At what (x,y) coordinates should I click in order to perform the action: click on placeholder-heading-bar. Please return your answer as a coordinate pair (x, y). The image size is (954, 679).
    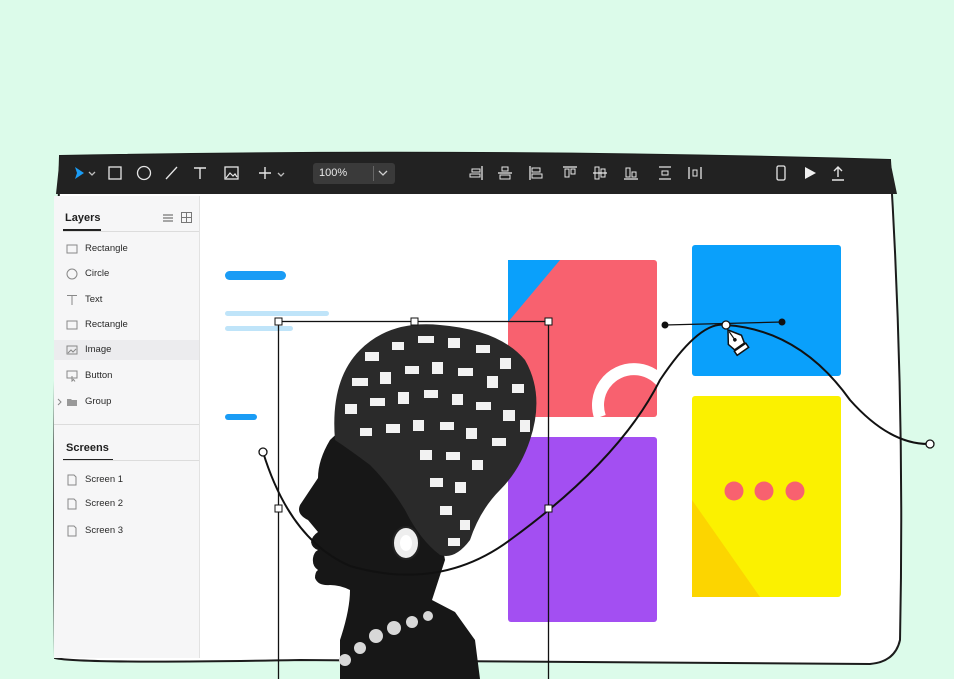
    Looking at the image, I should click on (255, 275).